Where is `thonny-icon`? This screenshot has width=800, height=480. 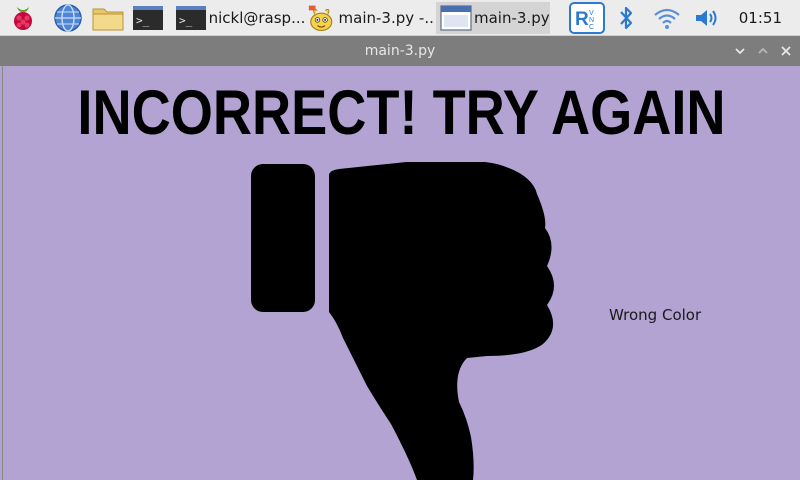
thonny-icon is located at coordinates (320, 18).